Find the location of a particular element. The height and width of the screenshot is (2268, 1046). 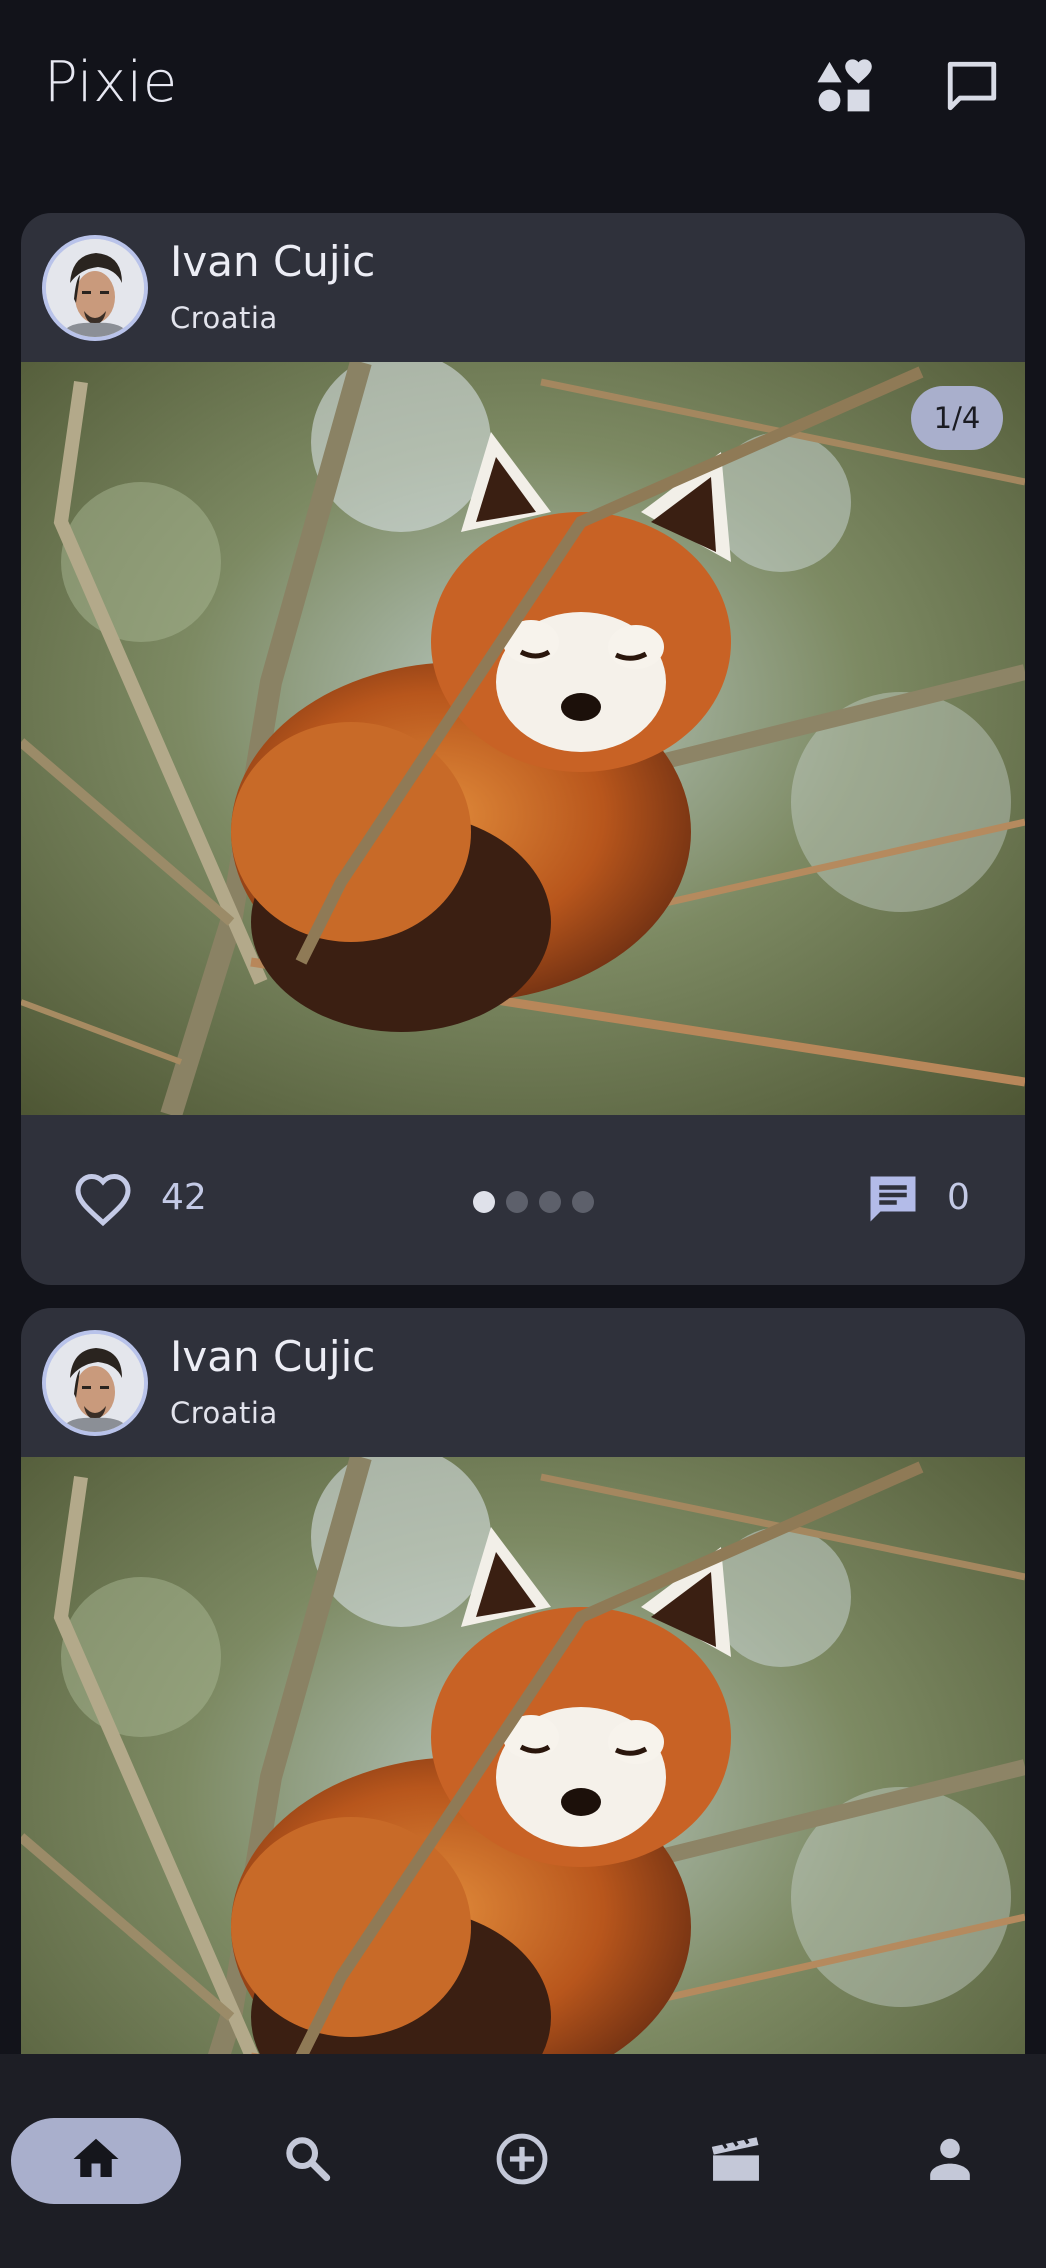

home-icon is located at coordinates (96, 2161).